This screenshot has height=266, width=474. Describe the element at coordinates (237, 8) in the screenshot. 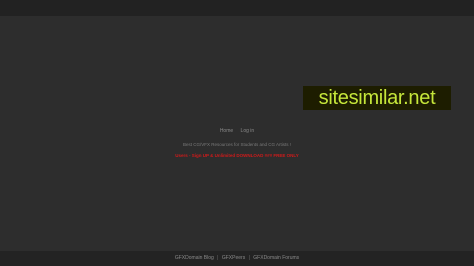

I see `top-bar` at that location.